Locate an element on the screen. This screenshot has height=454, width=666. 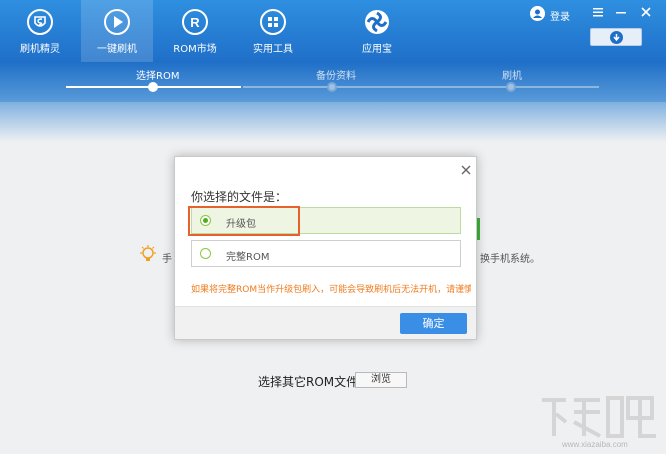
step-label-select-rom: 选择ROM is located at coordinates (158, 76).